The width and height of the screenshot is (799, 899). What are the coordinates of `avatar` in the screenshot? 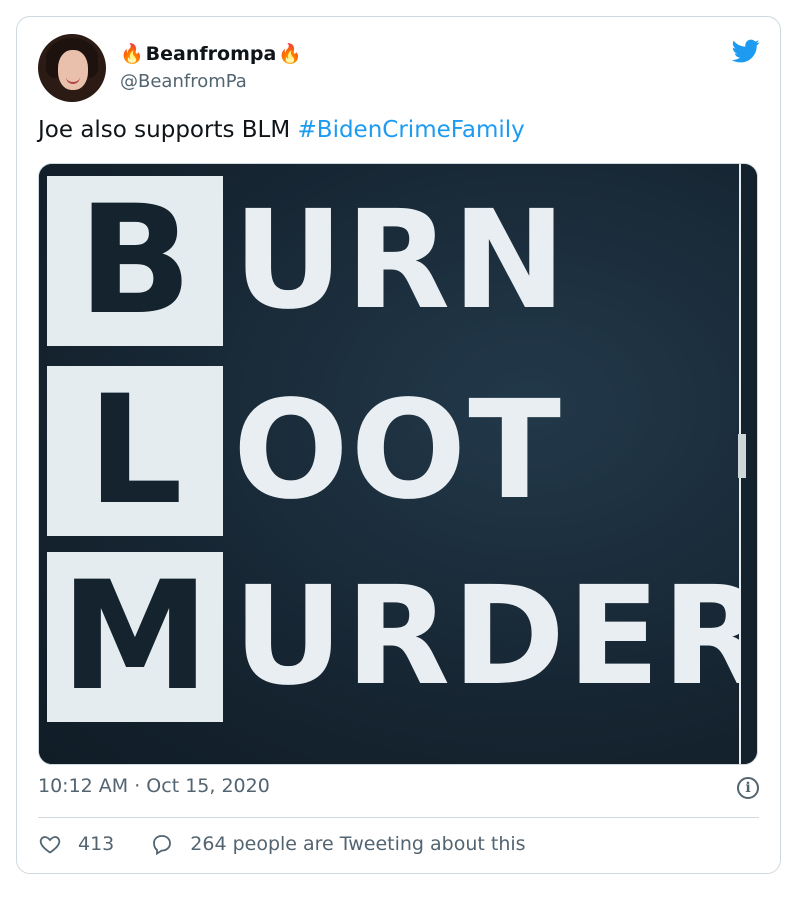 It's located at (72, 68).